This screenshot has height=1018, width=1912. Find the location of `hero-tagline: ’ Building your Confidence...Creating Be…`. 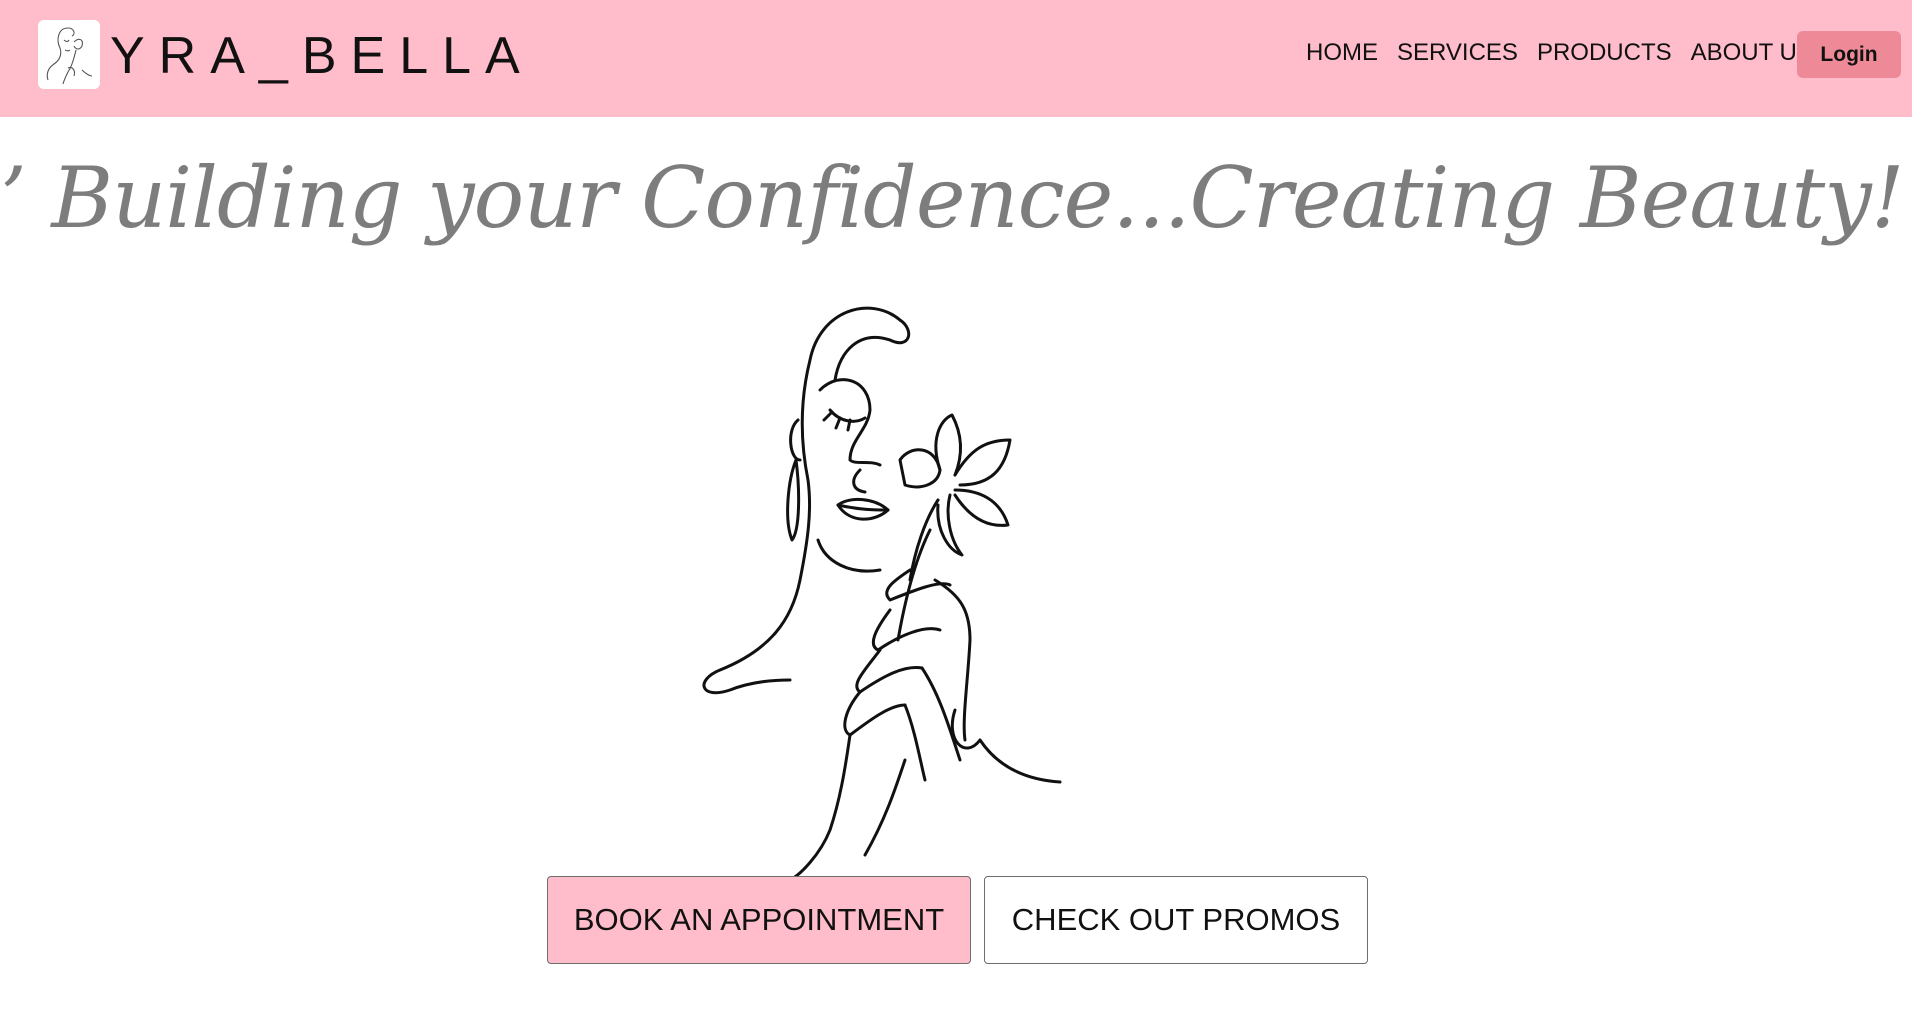

hero-tagline: ’ Building your Confidence...Creating Be… is located at coordinates (956, 198).